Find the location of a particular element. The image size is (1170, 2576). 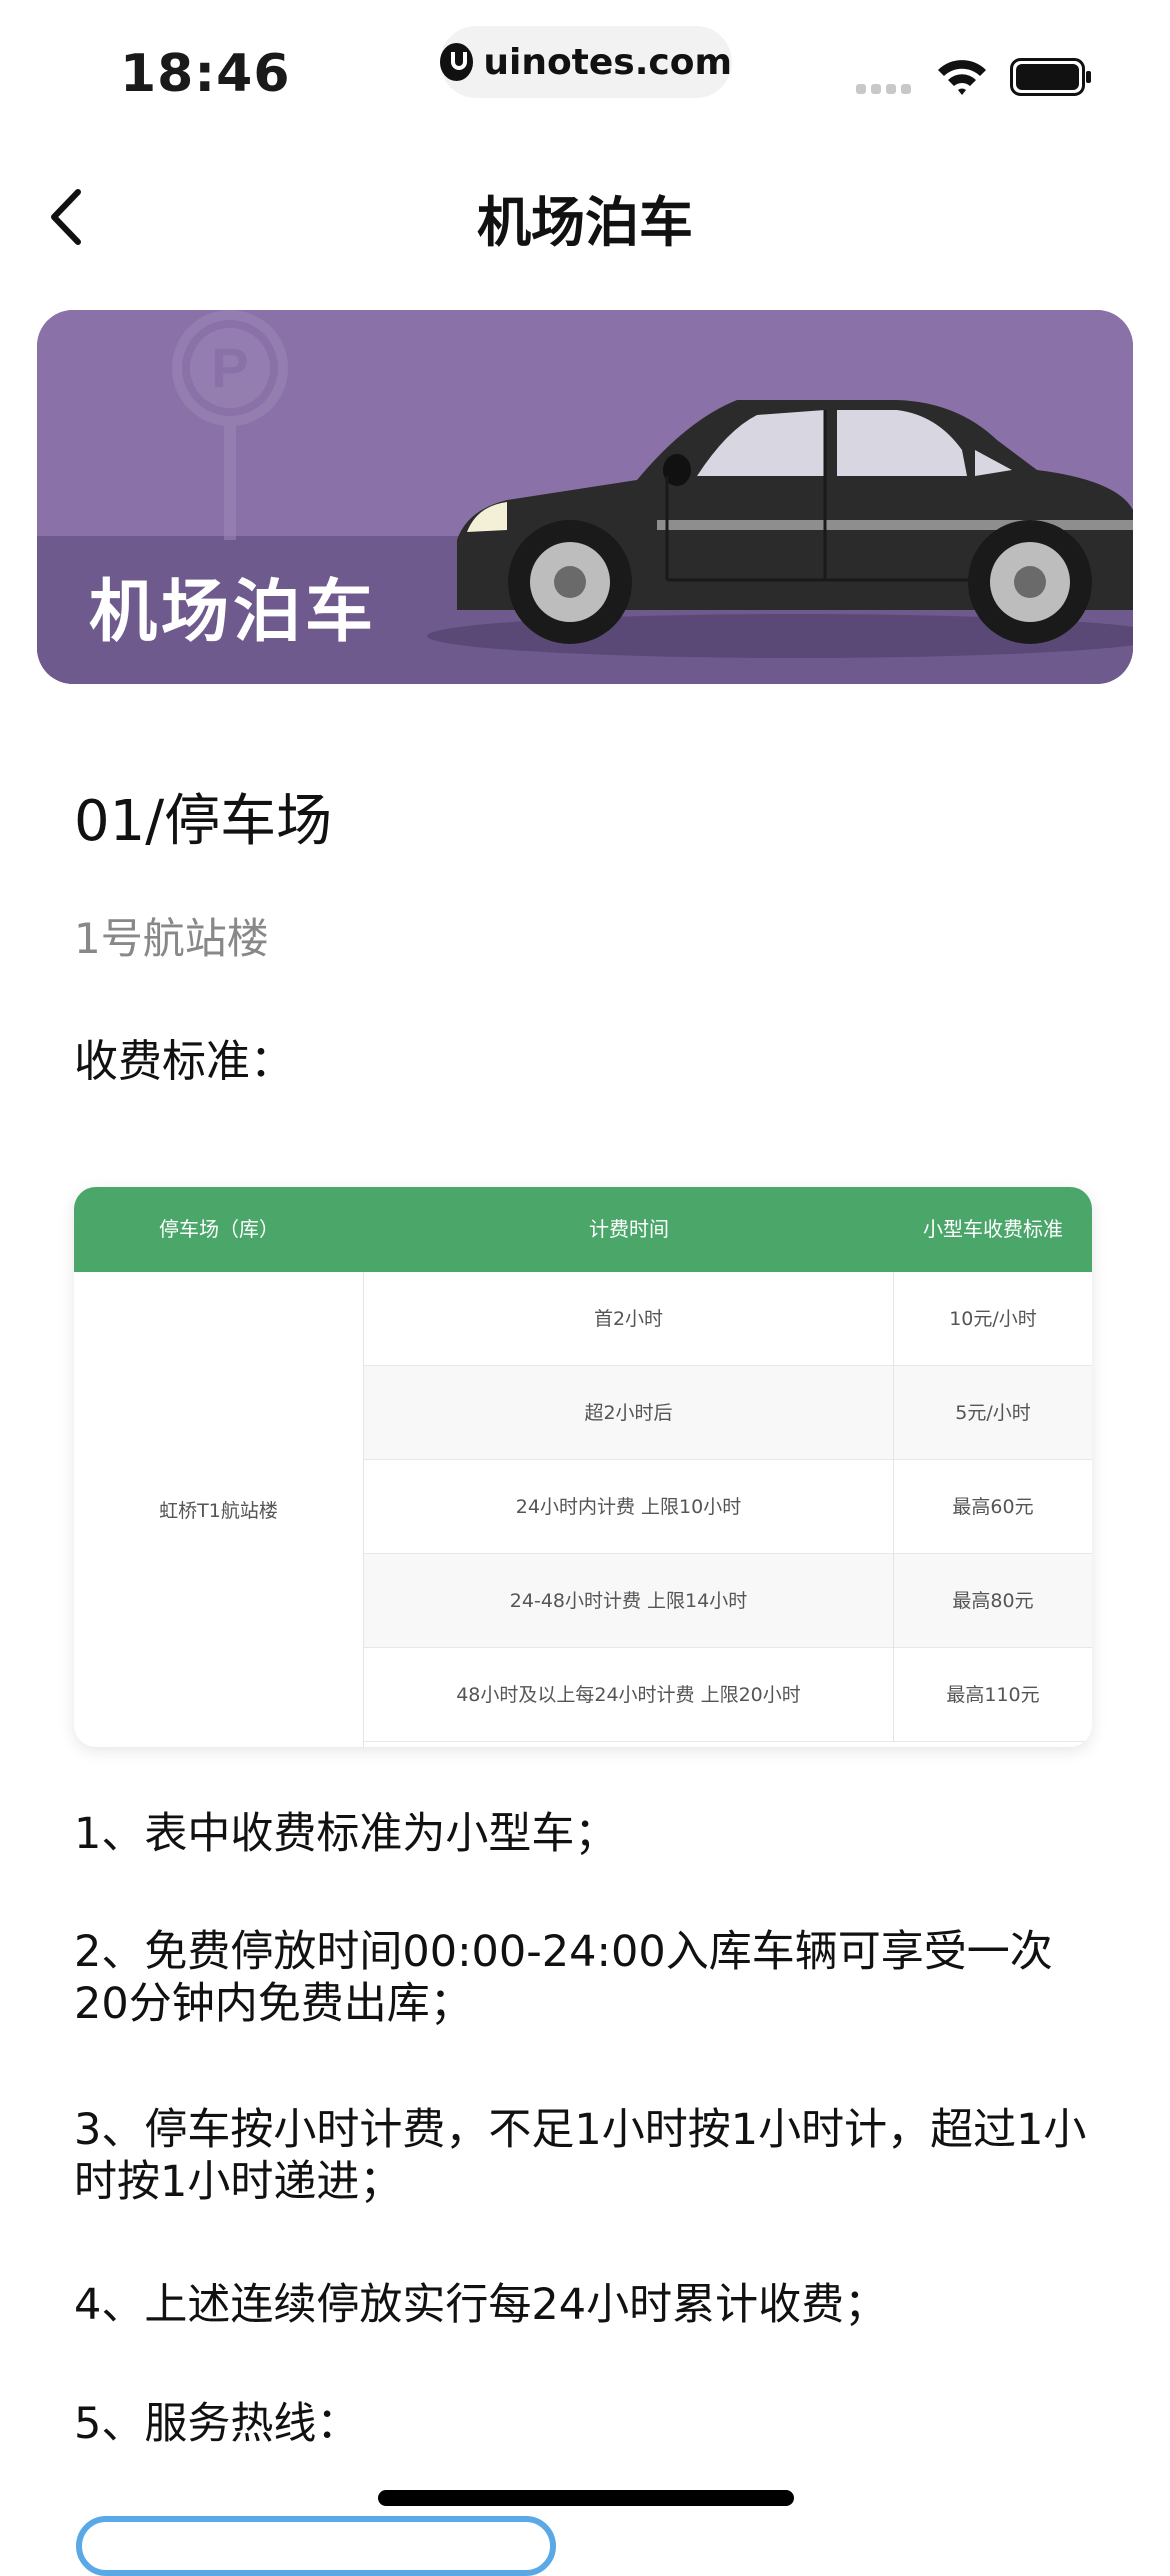

wifi-icon is located at coordinates (962, 77).